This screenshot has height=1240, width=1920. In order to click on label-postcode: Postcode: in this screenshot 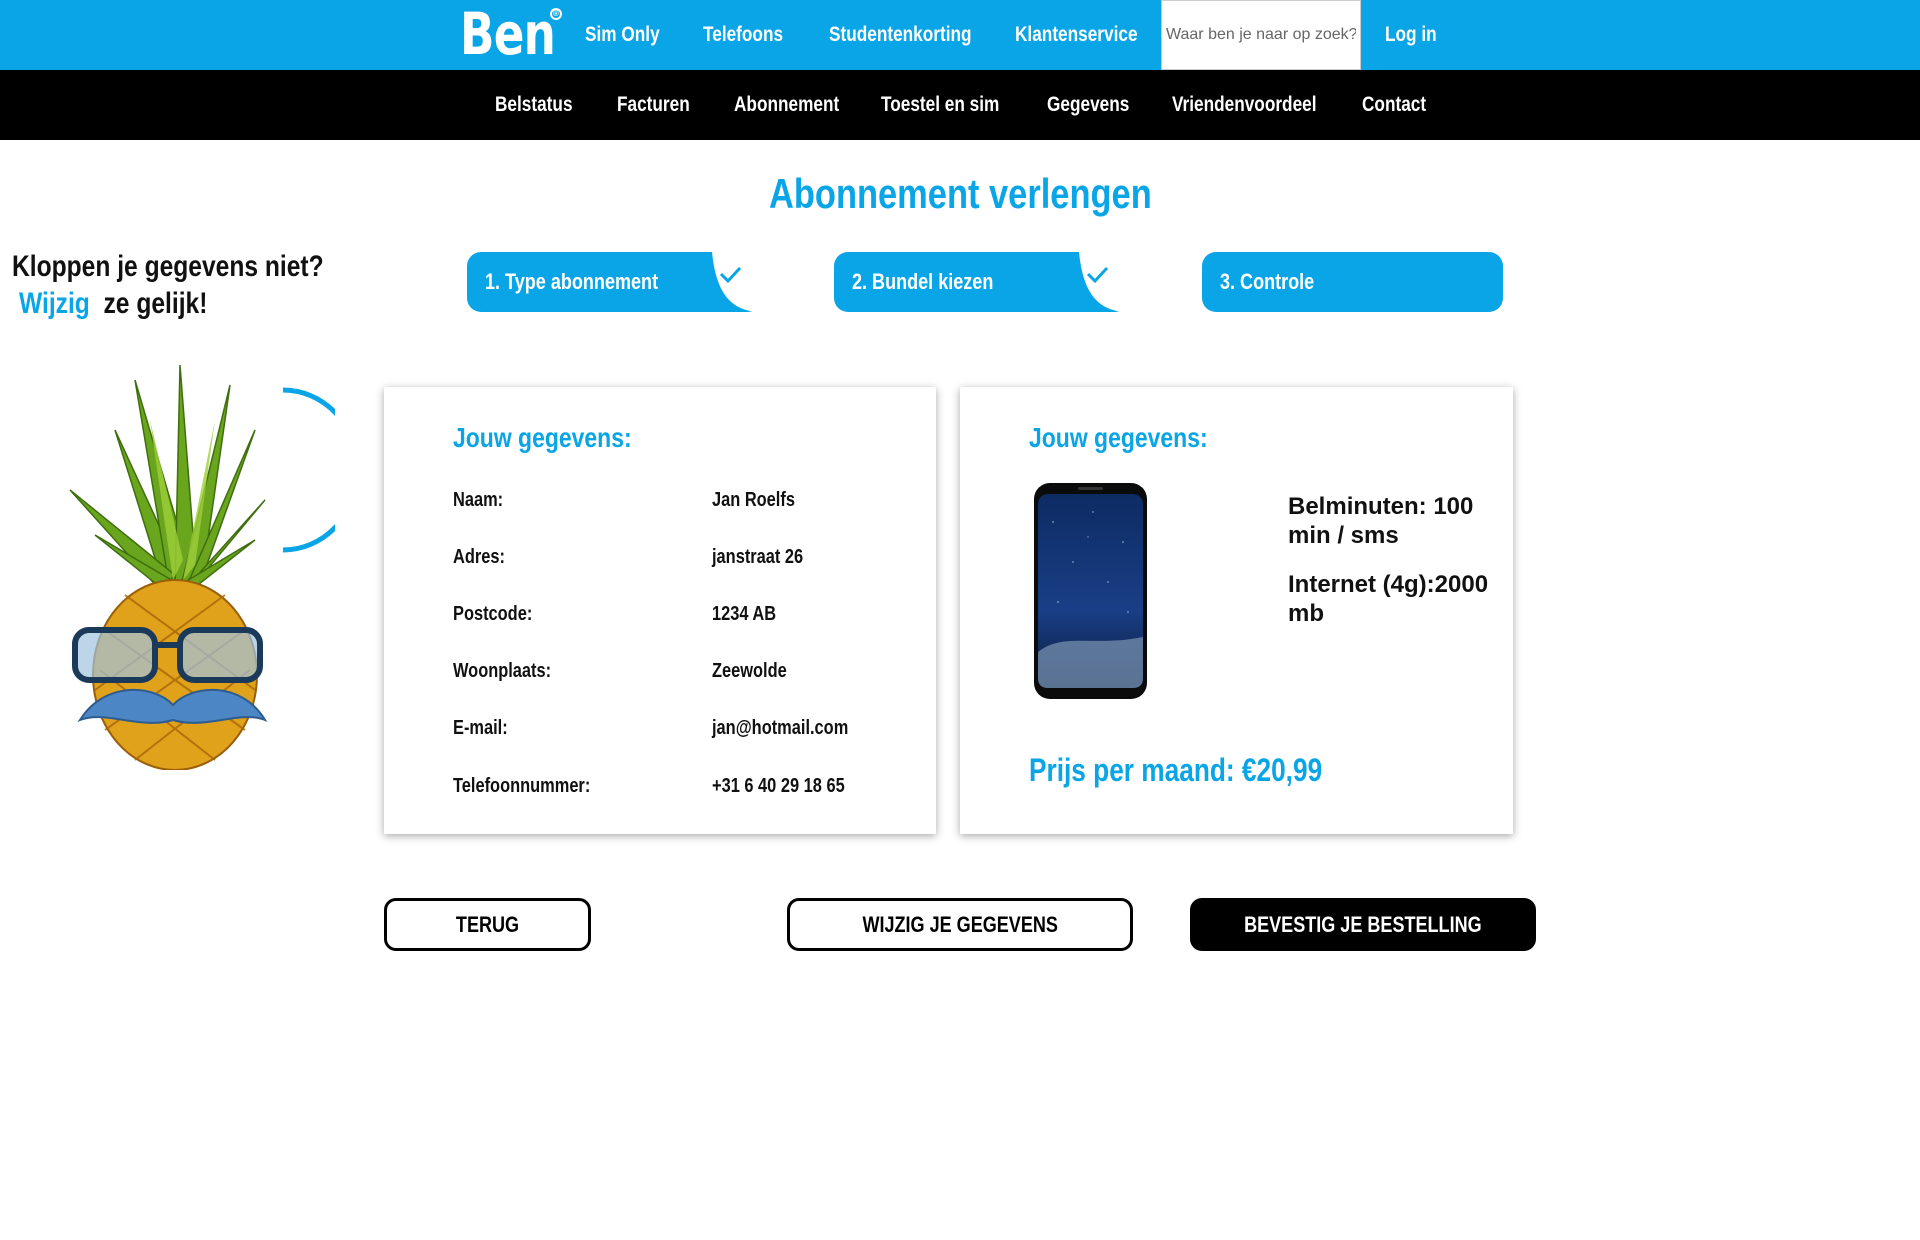, I will do `click(493, 614)`.